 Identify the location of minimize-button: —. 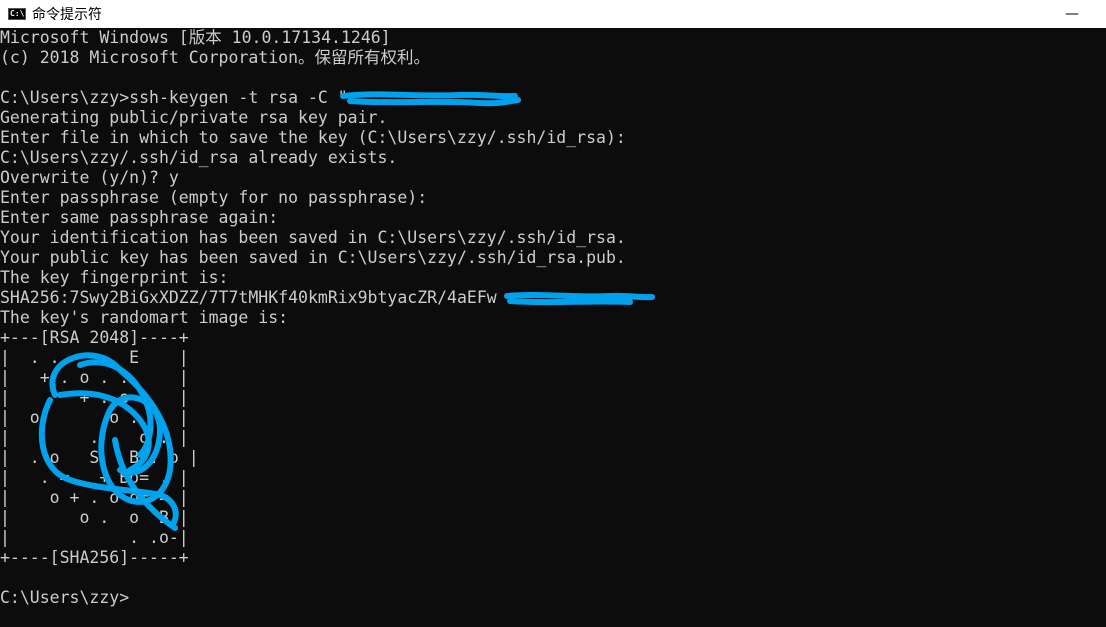
(1072, 14).